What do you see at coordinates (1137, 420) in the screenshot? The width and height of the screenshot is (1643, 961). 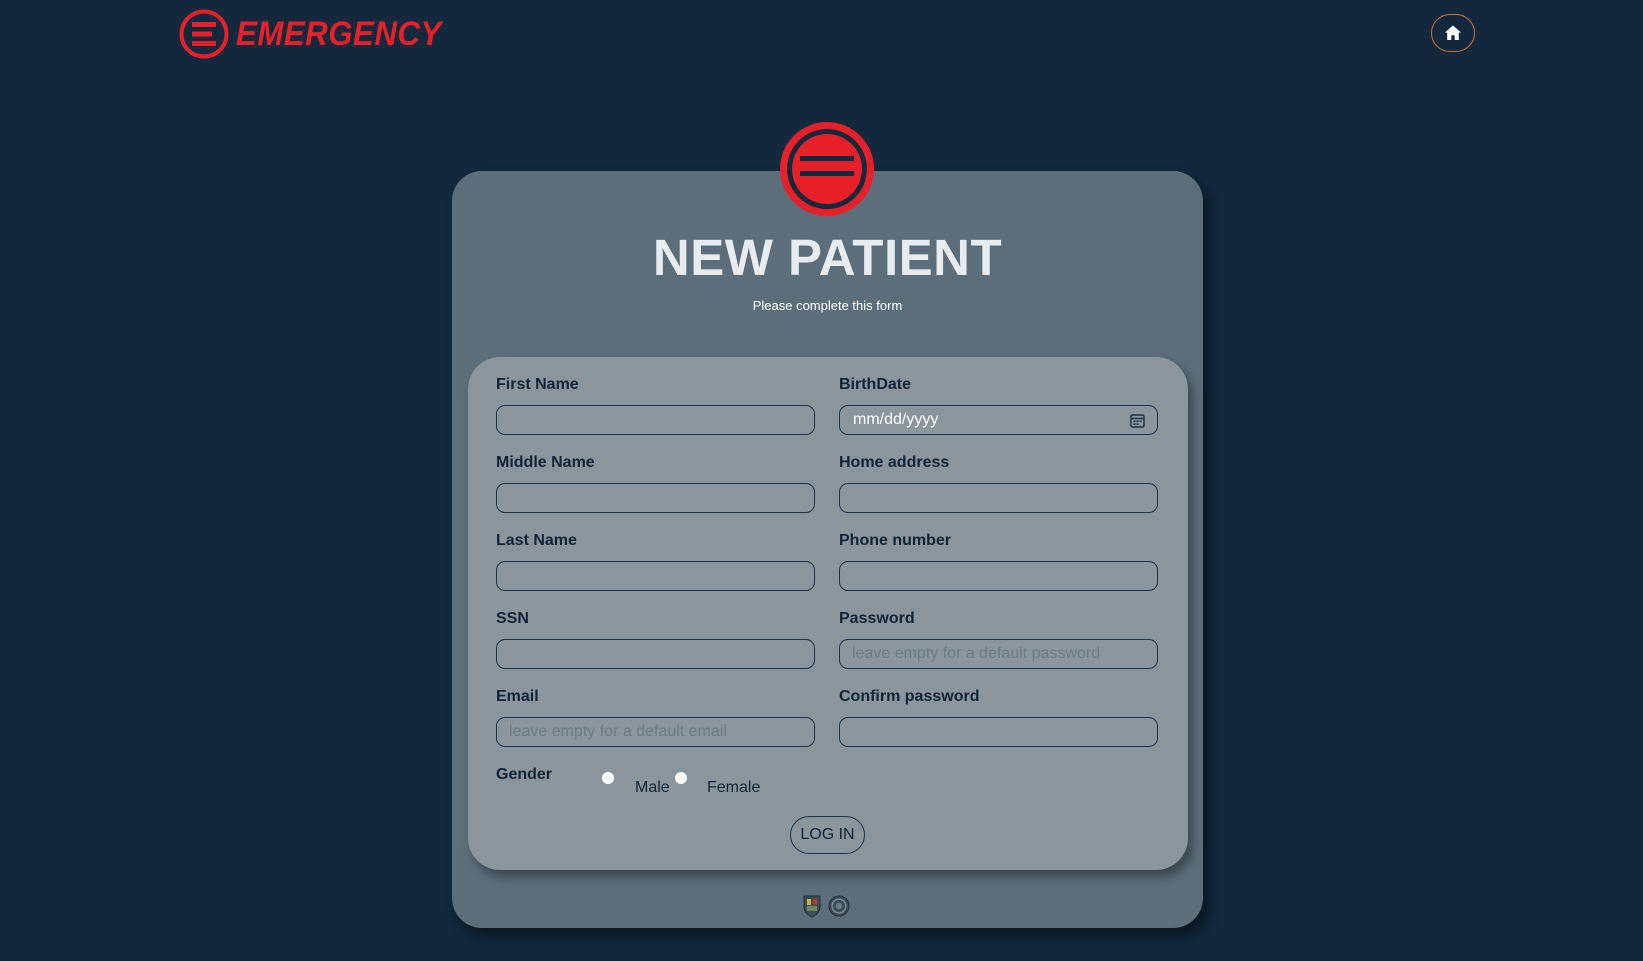 I see `calendar-icon` at bounding box center [1137, 420].